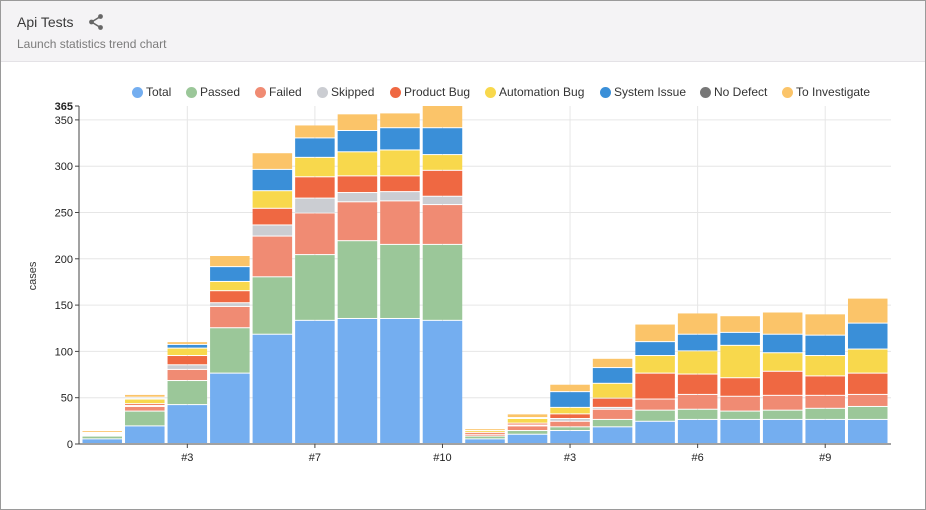 The width and height of the screenshot is (926, 510). I want to click on legend-item-passed: Passed, so click(213, 92).